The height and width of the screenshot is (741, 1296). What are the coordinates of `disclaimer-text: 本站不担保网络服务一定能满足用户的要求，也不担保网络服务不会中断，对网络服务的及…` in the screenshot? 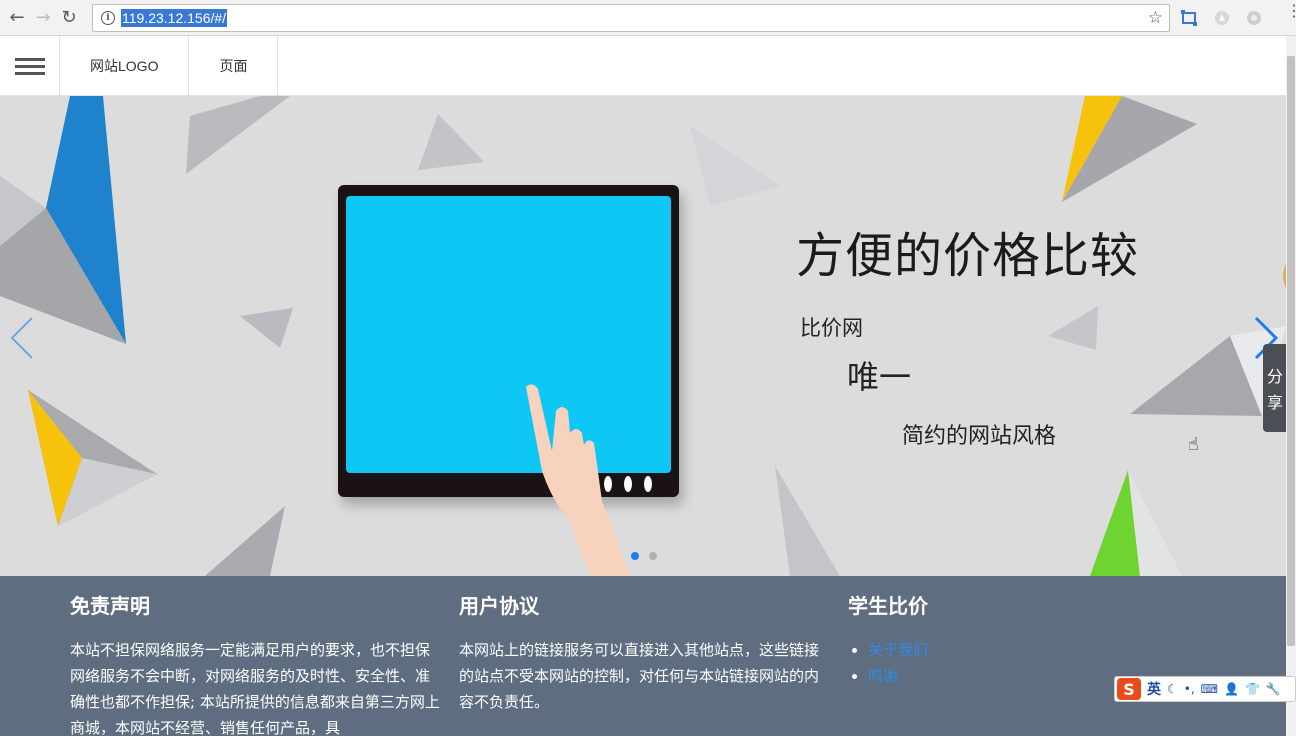 It's located at (255, 689).